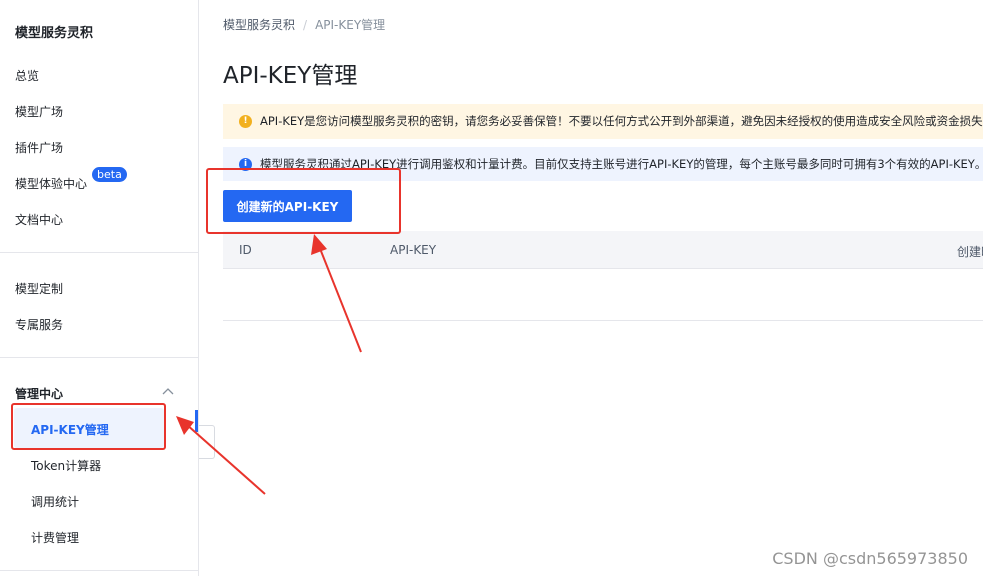 This screenshot has height=576, width=983. I want to click on sidebar-item-token-calculator: Token计算器, so click(66, 465).